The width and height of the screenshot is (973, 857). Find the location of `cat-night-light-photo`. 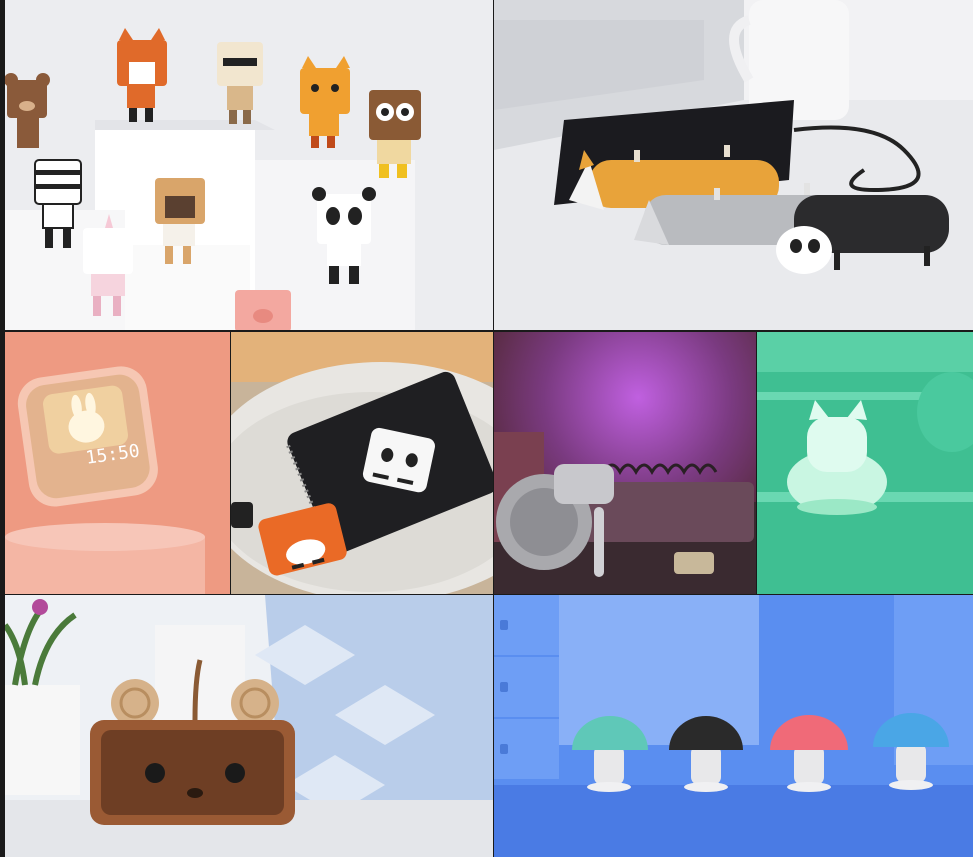

cat-night-light-photo is located at coordinates (865, 463).